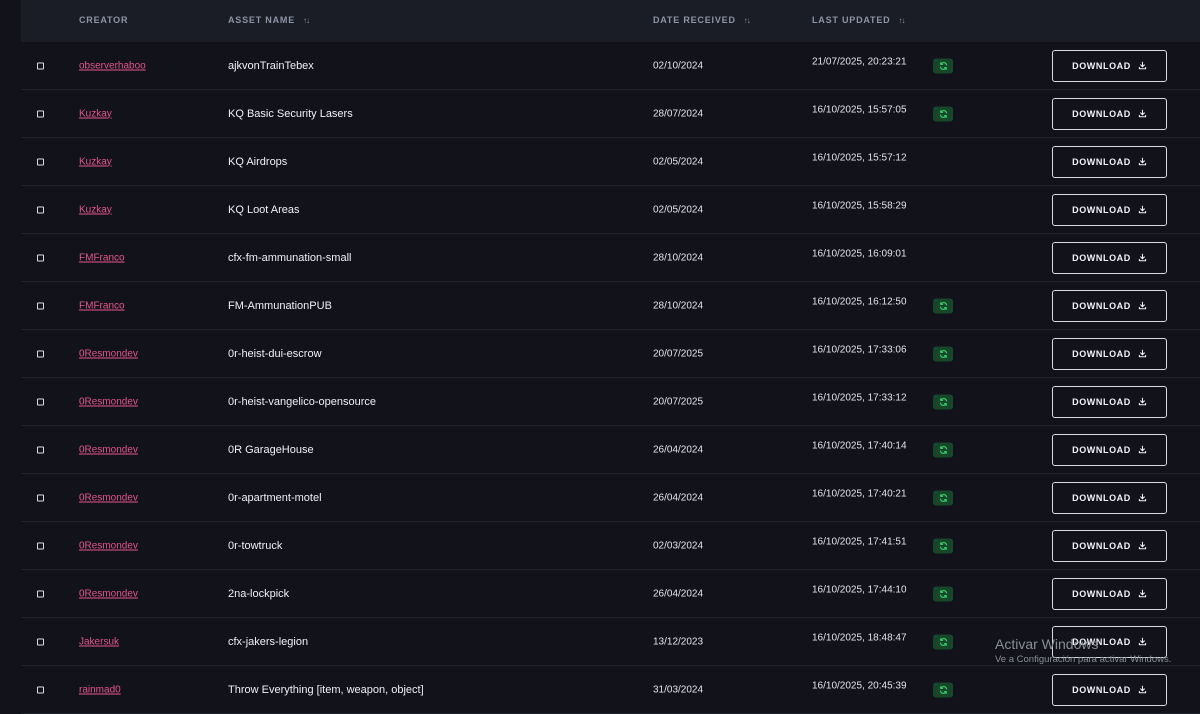  I want to click on date-received: 02/05/2024, so click(678, 209).